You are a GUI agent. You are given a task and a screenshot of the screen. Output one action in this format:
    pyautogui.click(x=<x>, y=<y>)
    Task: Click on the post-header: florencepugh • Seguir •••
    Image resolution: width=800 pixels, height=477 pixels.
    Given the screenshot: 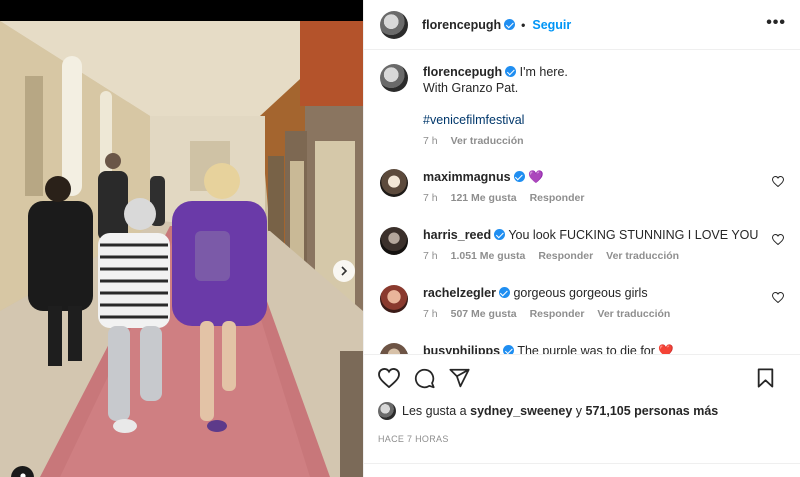 What is the action you would take?
    pyautogui.click(x=582, y=25)
    